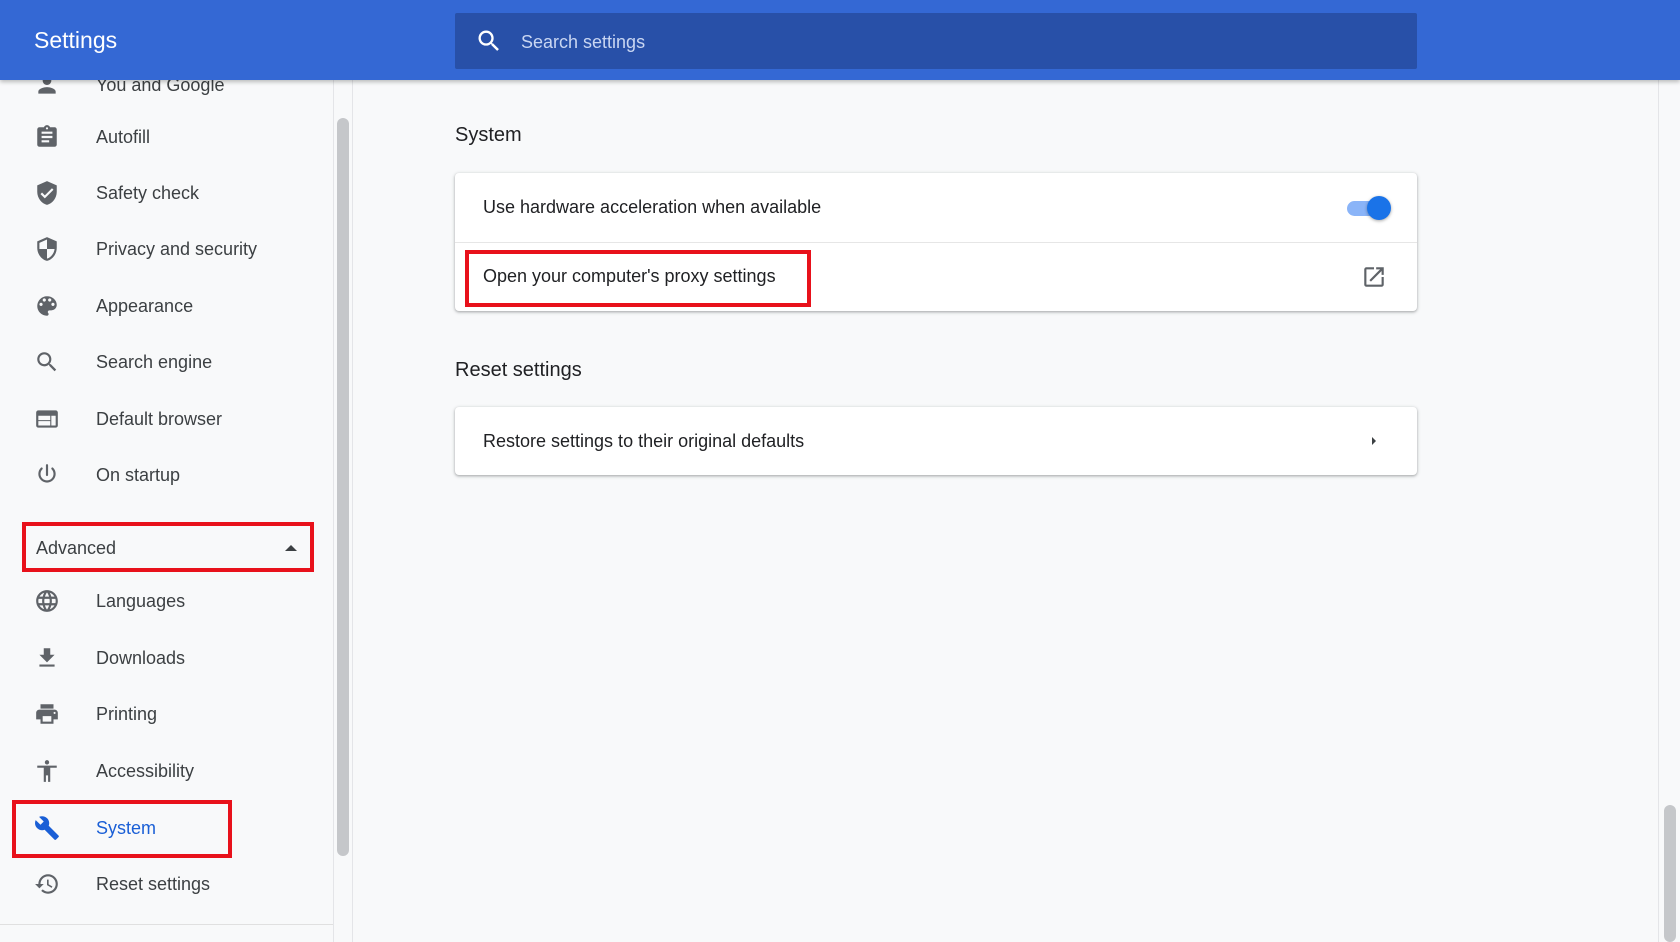 This screenshot has width=1680, height=942. What do you see at coordinates (168, 547) in the screenshot?
I see `advanced-section-toggle: Advanced` at bounding box center [168, 547].